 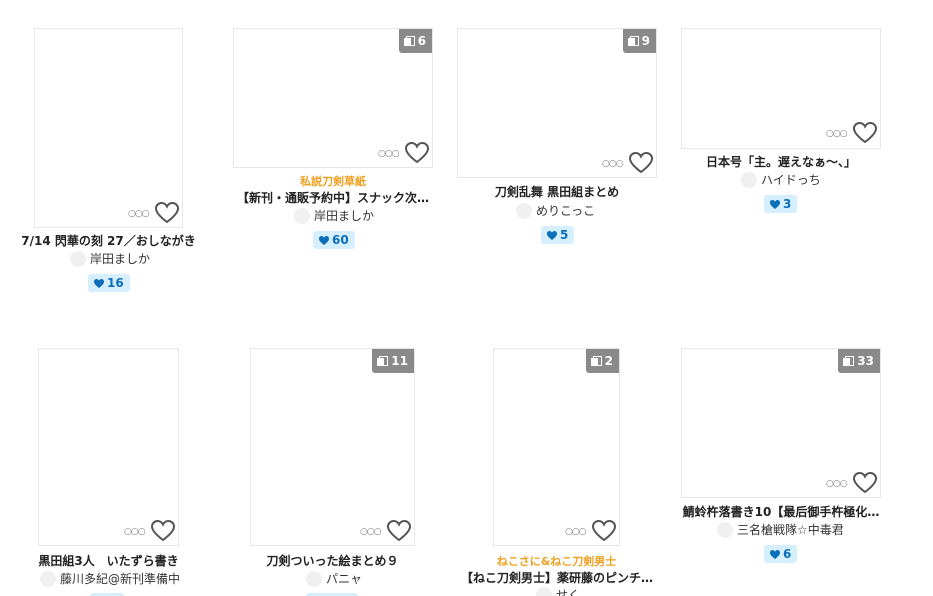 I want to click on series-link: ねこさに&ねこ刀剣男士, so click(x=556, y=561).